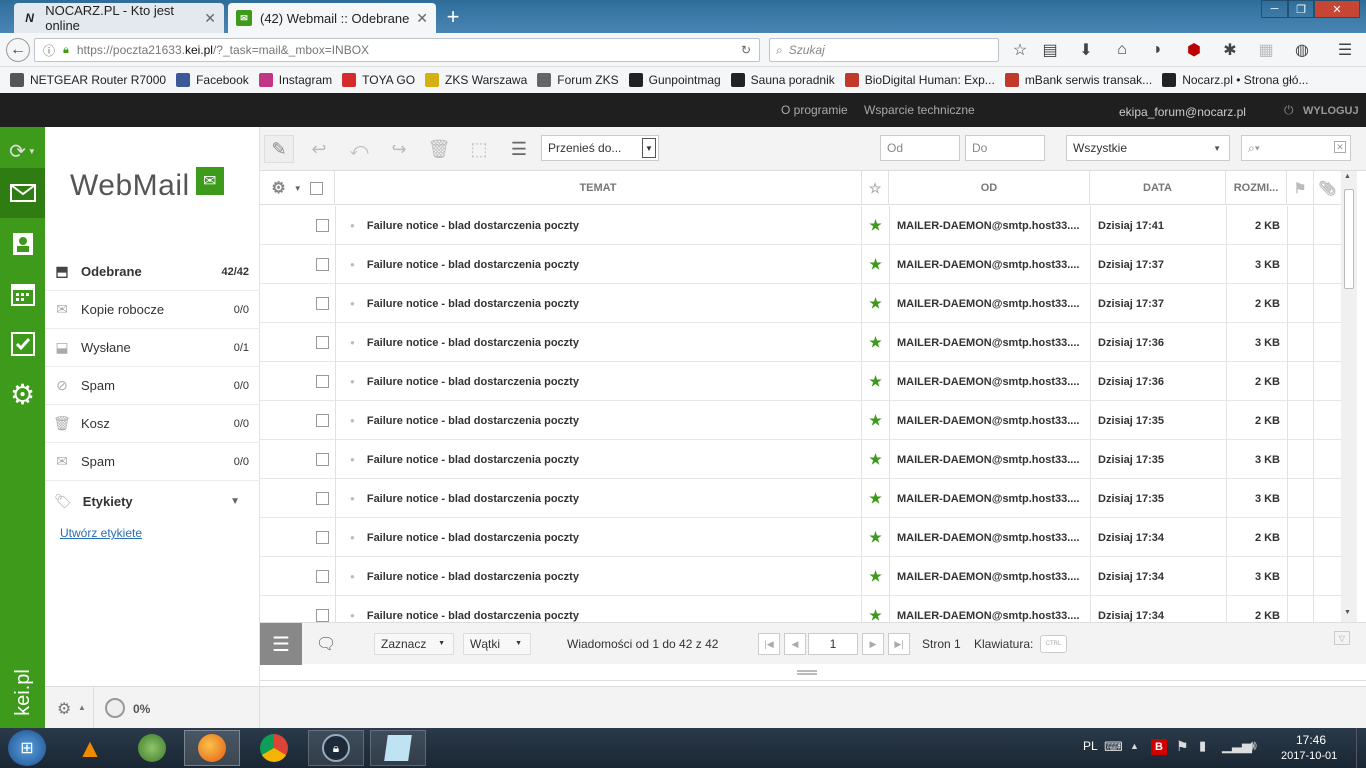 The width and height of the screenshot is (1366, 768). Describe the element at coordinates (274, 748) in the screenshot. I see `chrome-icon` at that location.